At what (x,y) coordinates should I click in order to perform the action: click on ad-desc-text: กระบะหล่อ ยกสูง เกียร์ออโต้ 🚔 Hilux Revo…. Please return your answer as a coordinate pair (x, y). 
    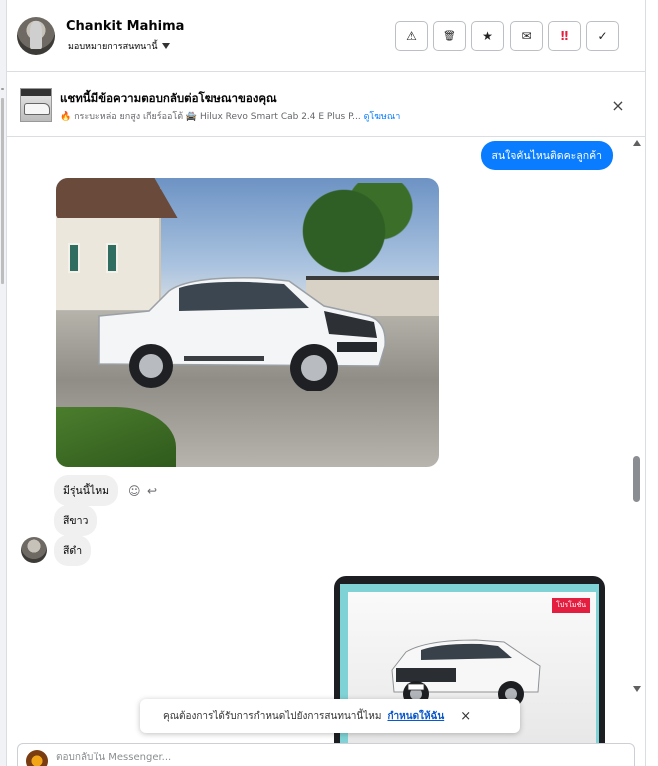
    Looking at the image, I should click on (217, 117).